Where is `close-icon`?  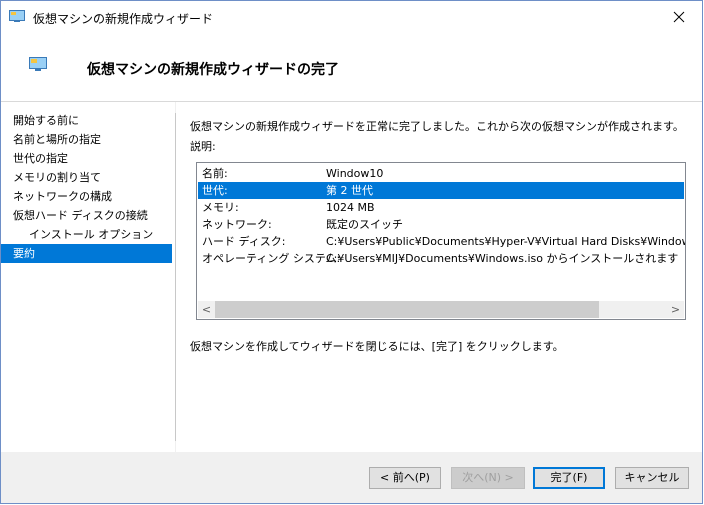 close-icon is located at coordinates (679, 17).